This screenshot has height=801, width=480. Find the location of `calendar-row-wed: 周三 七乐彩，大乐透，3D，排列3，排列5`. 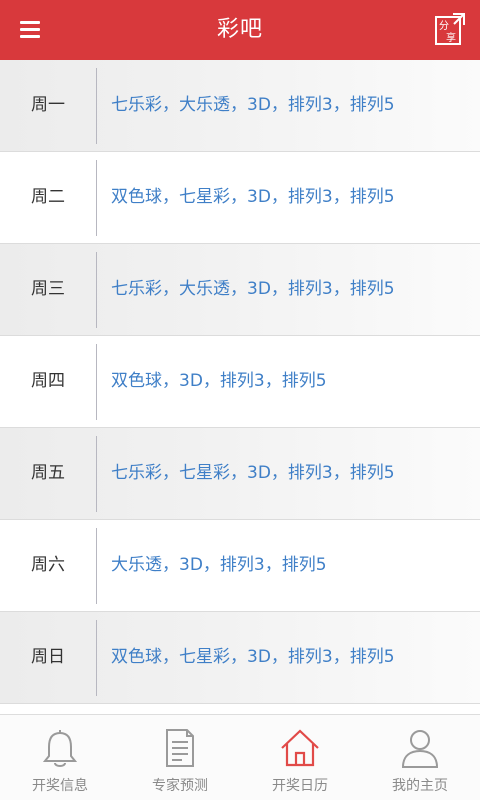

calendar-row-wed: 周三 七乐彩，大乐透，3D，排列3，排列5 is located at coordinates (240, 290).